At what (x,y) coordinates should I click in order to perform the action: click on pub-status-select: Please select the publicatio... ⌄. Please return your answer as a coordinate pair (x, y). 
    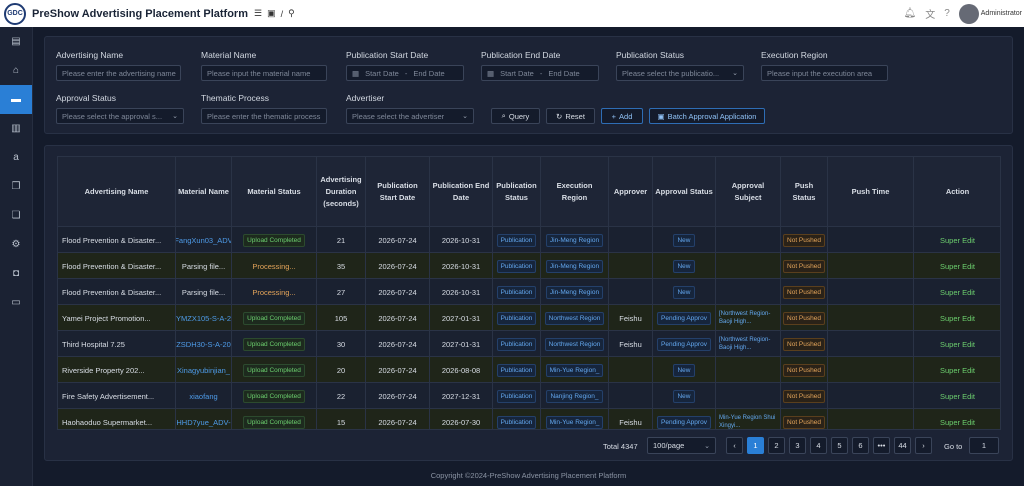
    Looking at the image, I should click on (680, 73).